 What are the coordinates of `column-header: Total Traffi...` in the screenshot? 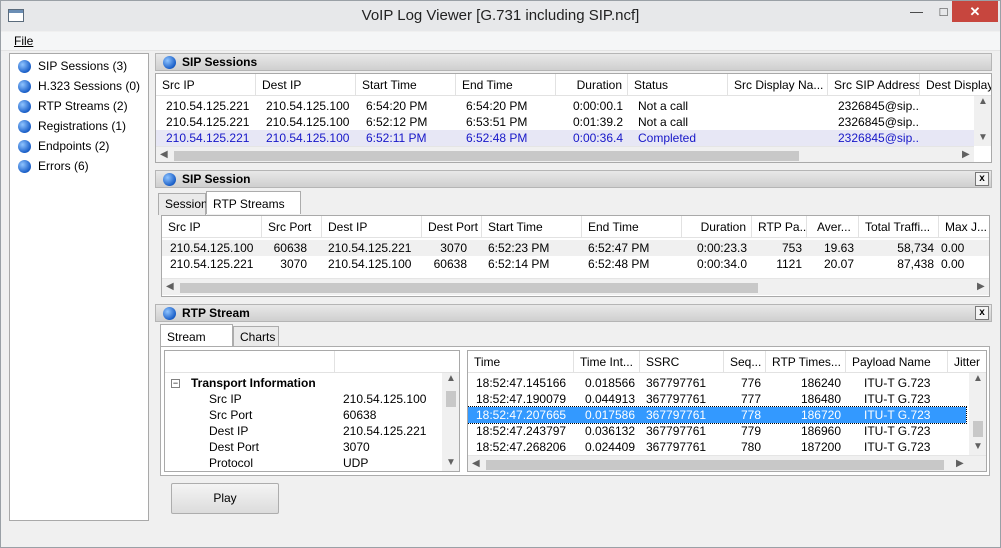 It's located at (899, 227).